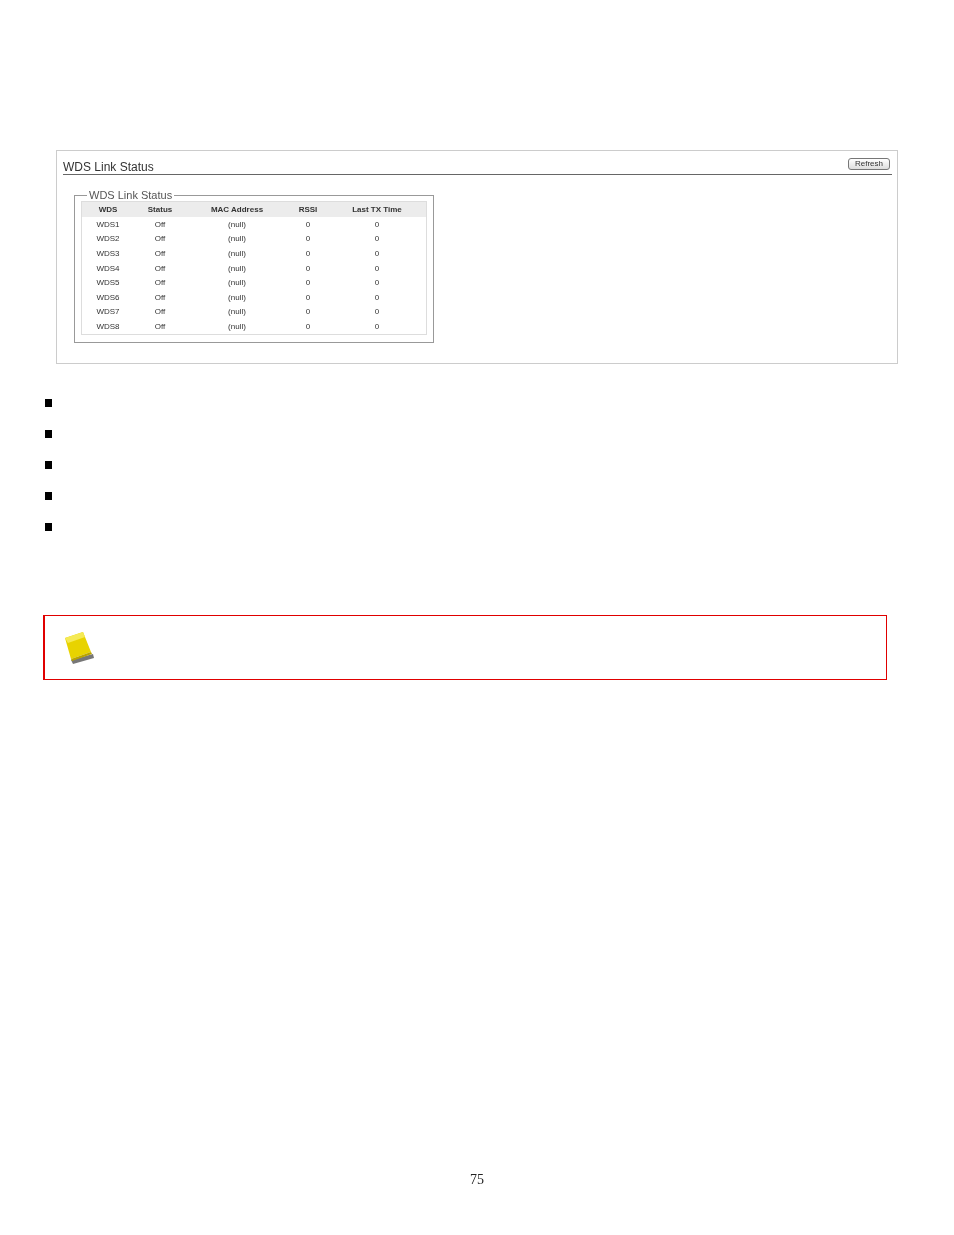  Describe the element at coordinates (160, 209) in the screenshot. I see `column-header: Status` at that location.